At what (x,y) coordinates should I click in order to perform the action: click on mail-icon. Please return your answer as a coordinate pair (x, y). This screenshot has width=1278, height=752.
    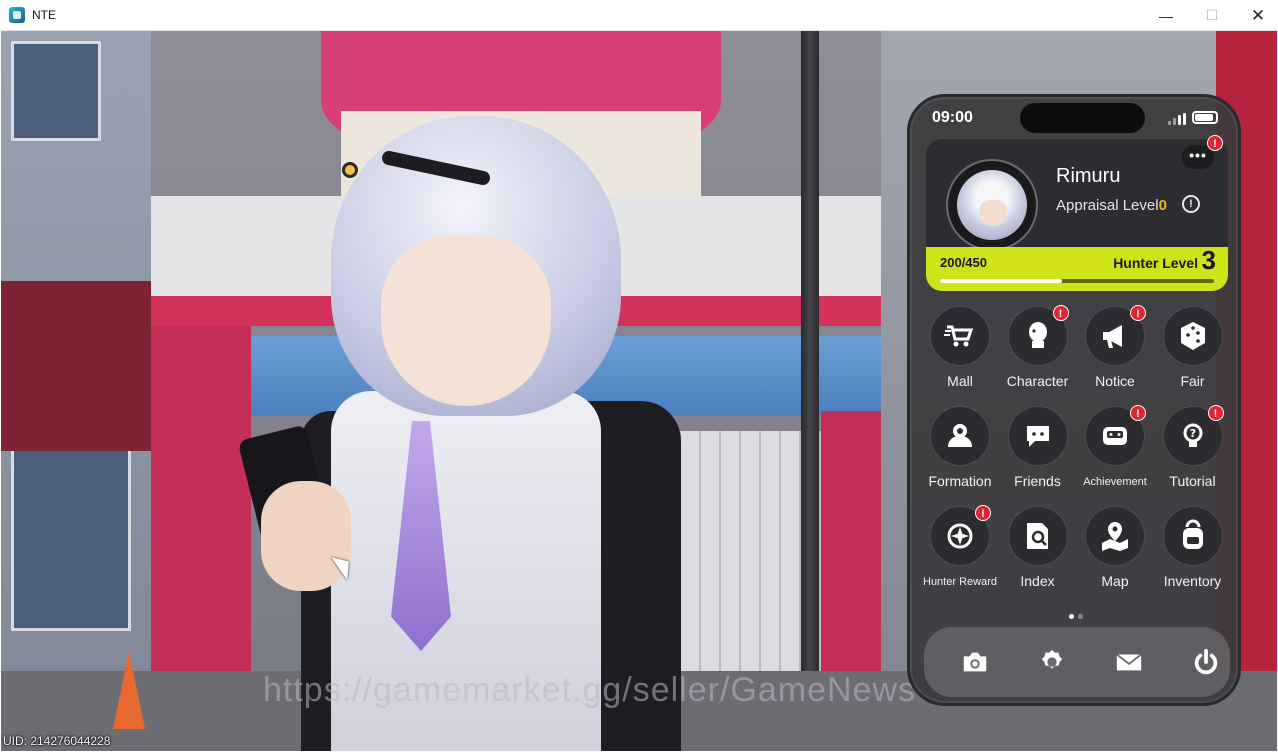
    Looking at the image, I should click on (1129, 662).